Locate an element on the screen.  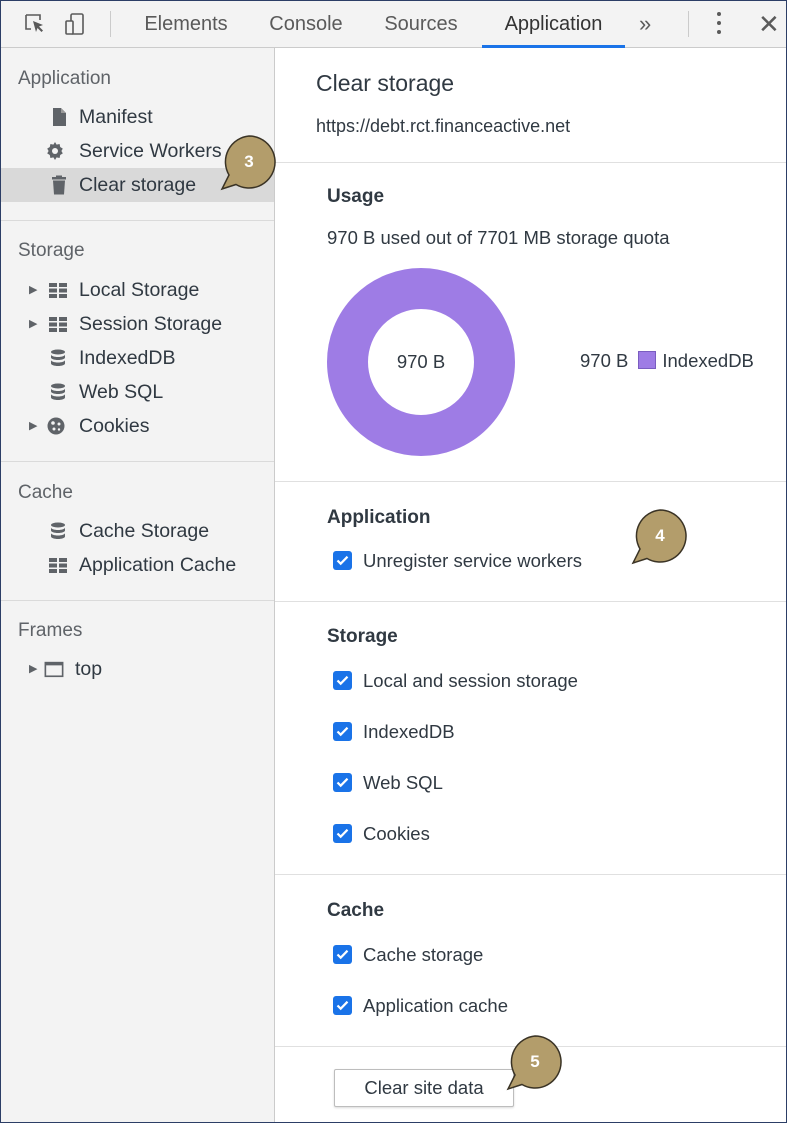
annotation-callout-5: 5 is located at coordinates (535, 1062).